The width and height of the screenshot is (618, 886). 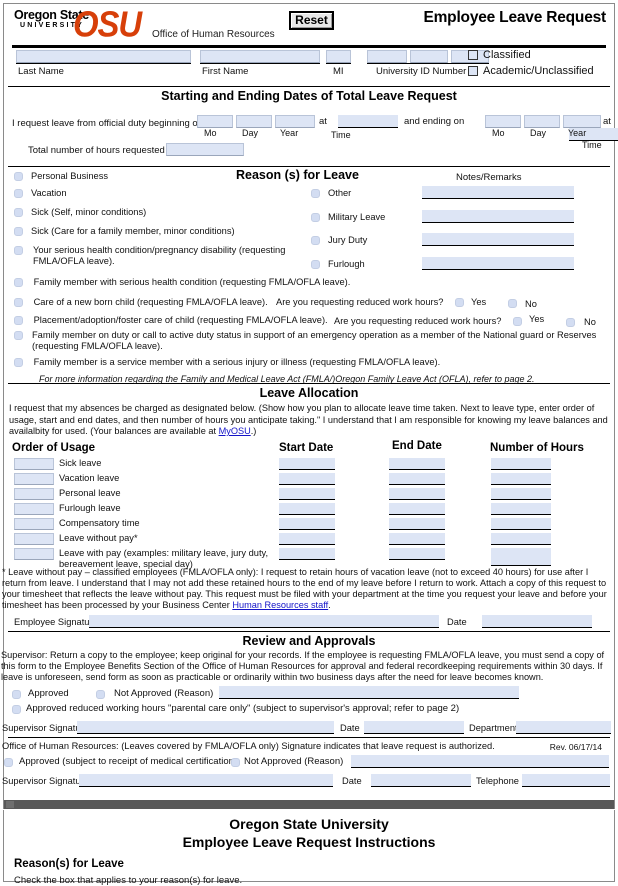 What do you see at coordinates (498, 263) in the screenshot?
I see `notes-furlough-input` at bounding box center [498, 263].